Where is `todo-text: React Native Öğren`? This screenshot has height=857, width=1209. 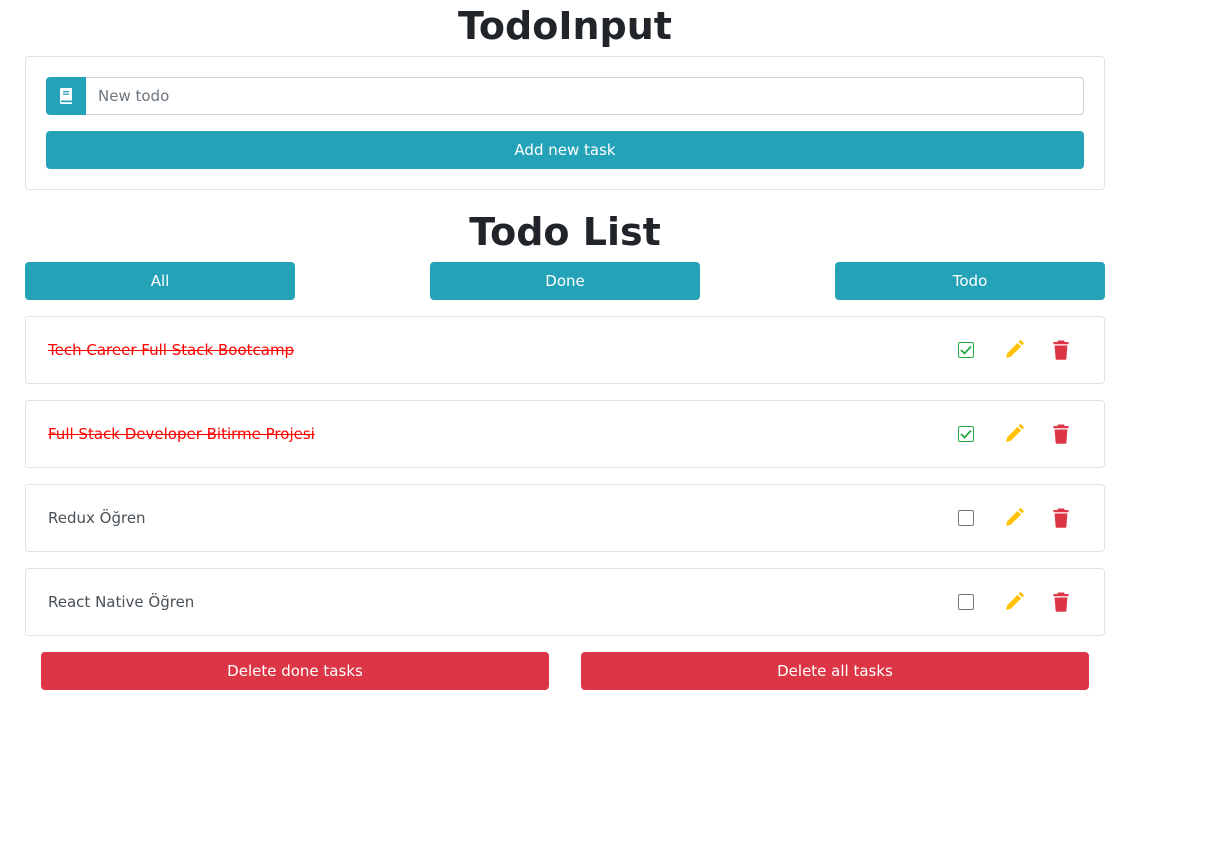
todo-text: React Native Öğren is located at coordinates (121, 602).